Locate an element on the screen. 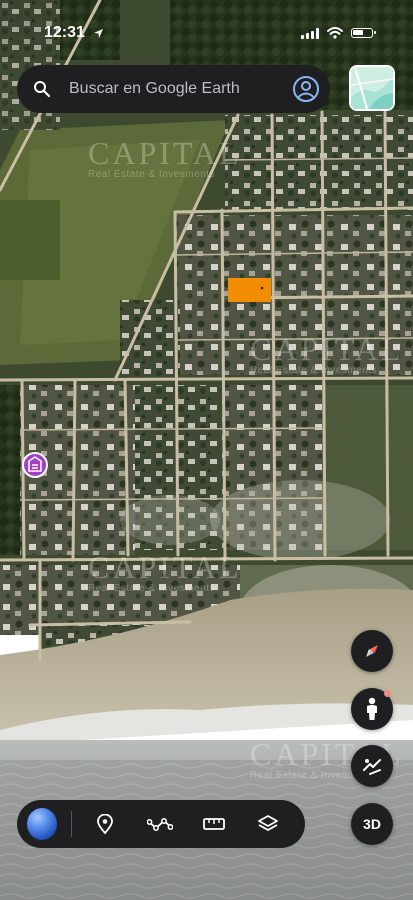 Image resolution: width=413 pixels, height=900 pixels. status-icons is located at coordinates (338, 33).